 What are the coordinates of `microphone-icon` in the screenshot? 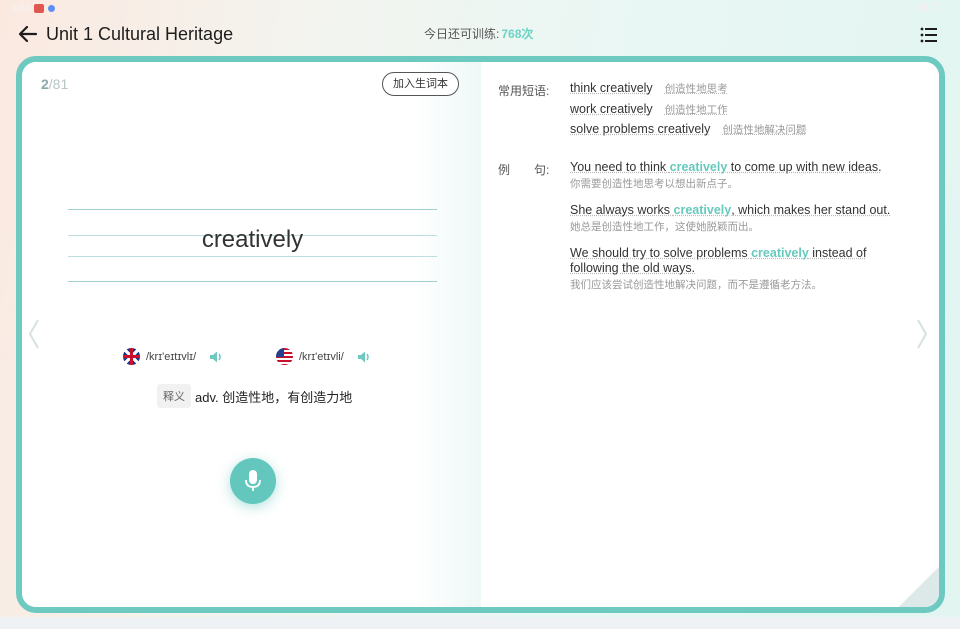 It's located at (253, 480).